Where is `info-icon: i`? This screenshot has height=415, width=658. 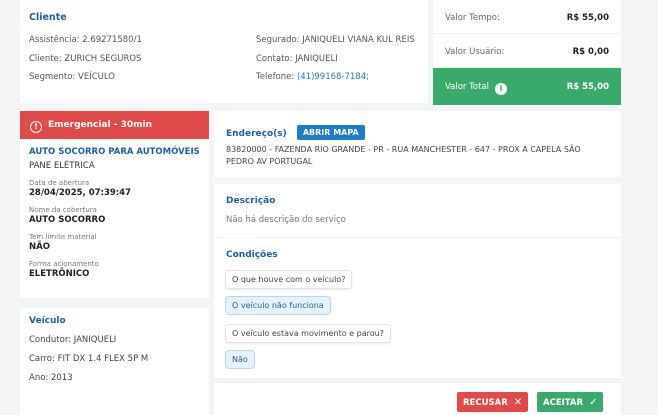
info-icon: i is located at coordinates (500, 89).